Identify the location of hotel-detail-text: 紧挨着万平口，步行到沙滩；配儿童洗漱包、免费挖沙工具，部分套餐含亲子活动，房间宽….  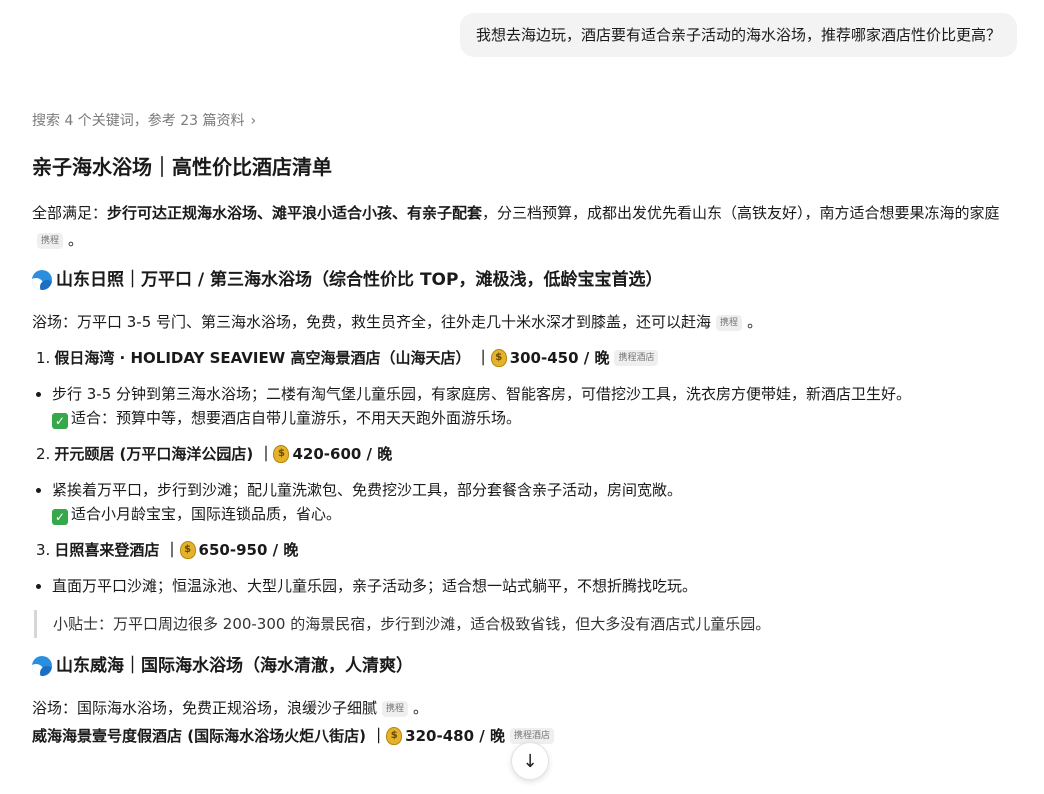
(367, 490).